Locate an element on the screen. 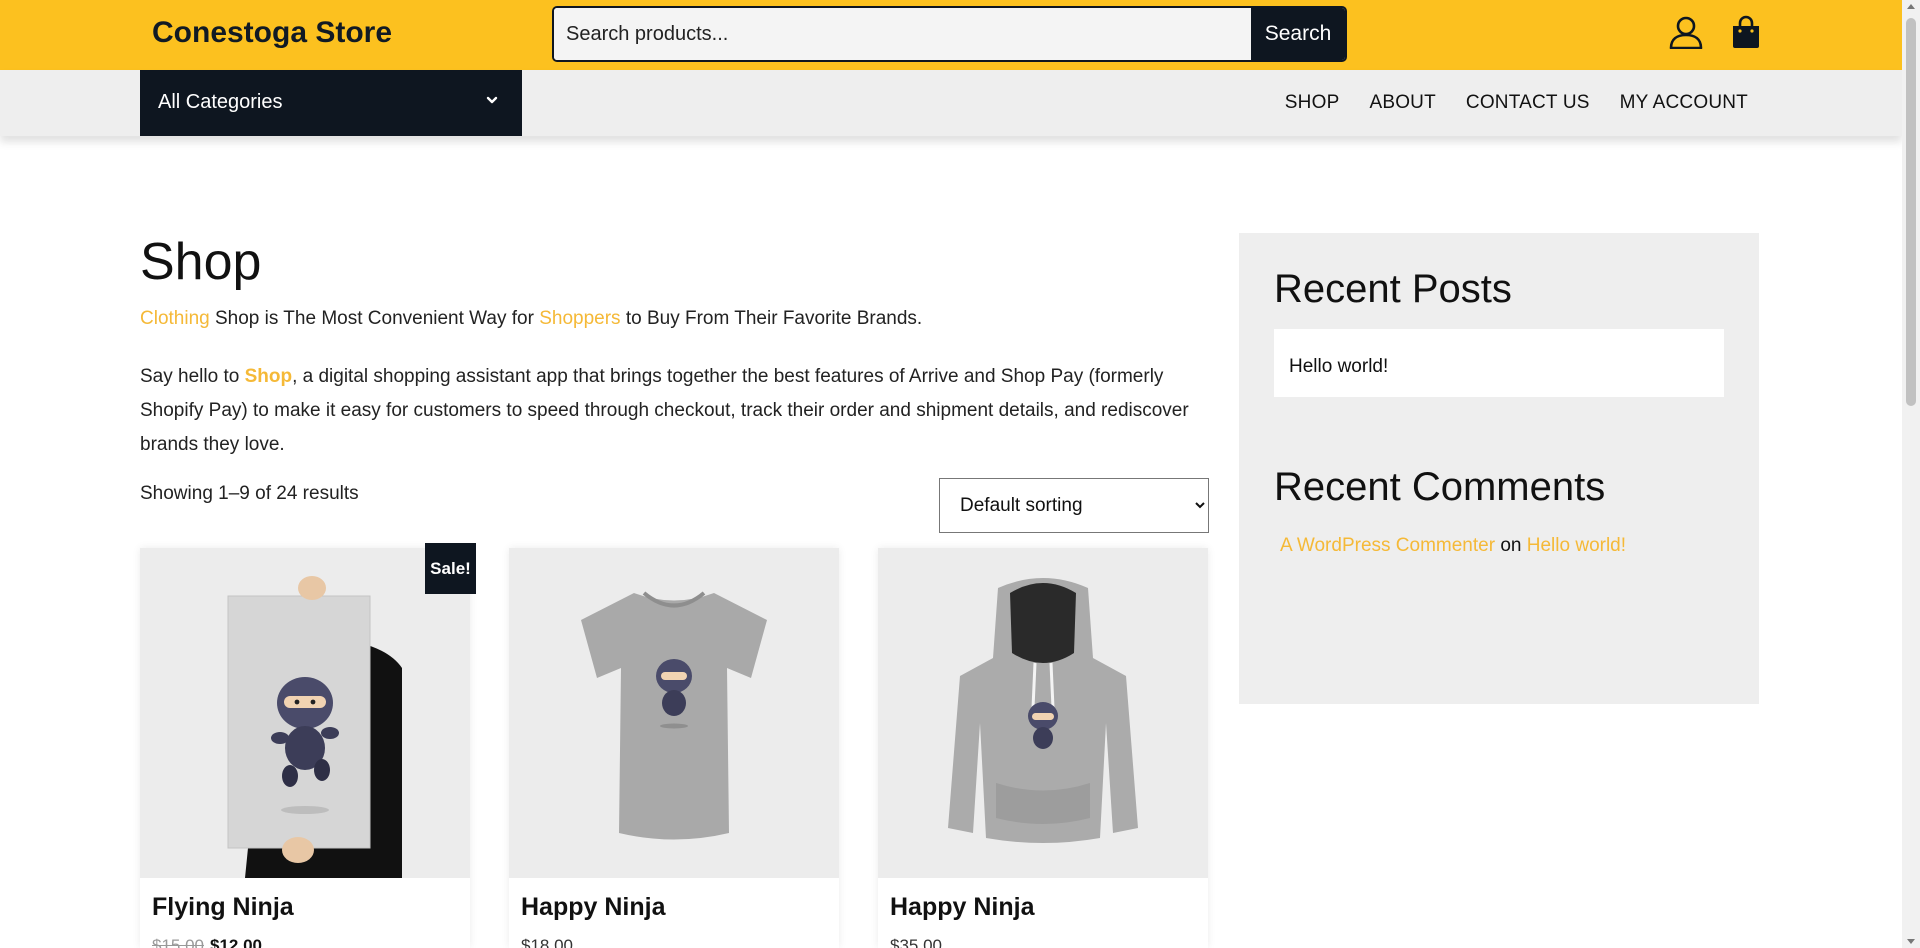 The height and width of the screenshot is (948, 1920). product-price: $35.00 is located at coordinates (916, 942).